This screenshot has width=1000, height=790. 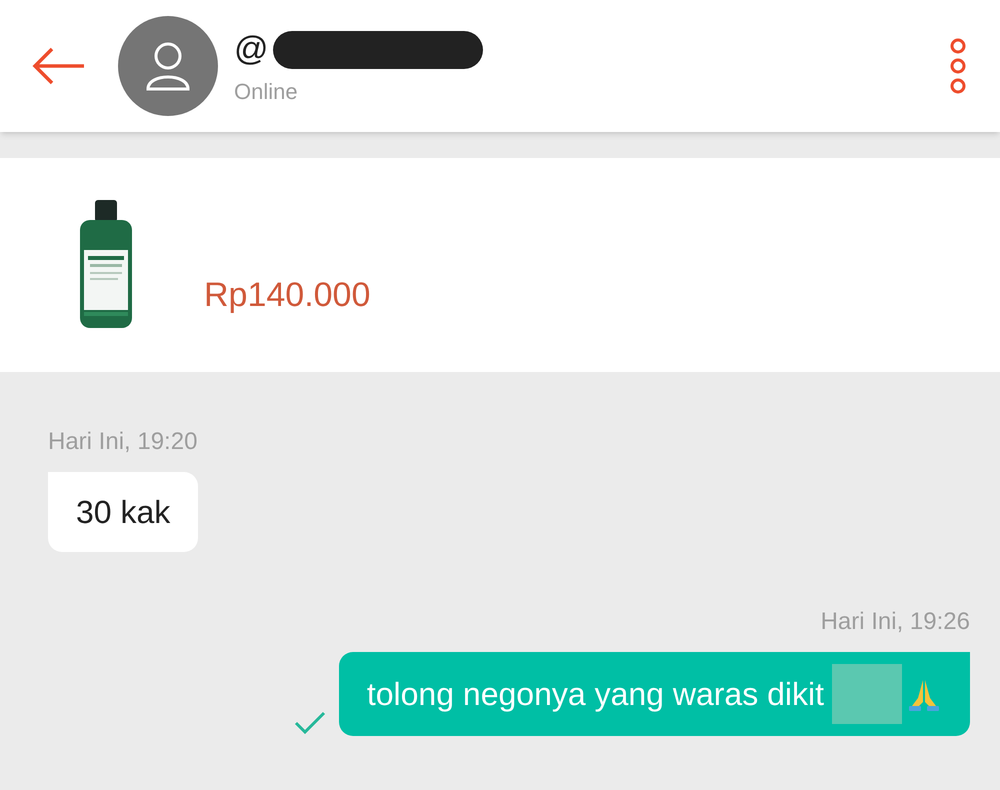 I want to click on contact-name: @, so click(x=251, y=49).